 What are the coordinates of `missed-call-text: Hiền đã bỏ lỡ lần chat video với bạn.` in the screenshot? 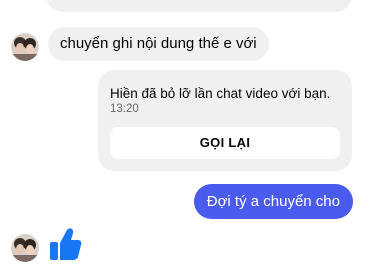 It's located at (220, 93).